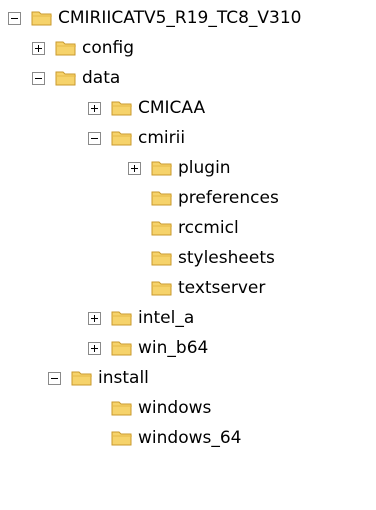 This screenshot has width=376, height=510. What do you see at coordinates (172, 108) in the screenshot?
I see `tree-node-label: CMICAA` at bounding box center [172, 108].